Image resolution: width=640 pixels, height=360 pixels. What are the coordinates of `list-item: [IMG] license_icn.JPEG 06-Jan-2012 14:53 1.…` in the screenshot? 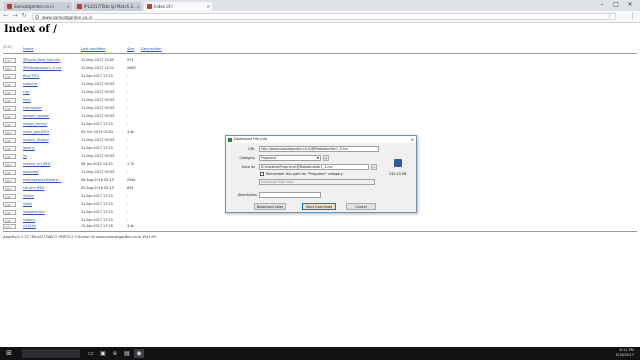 It's located at (103, 165).